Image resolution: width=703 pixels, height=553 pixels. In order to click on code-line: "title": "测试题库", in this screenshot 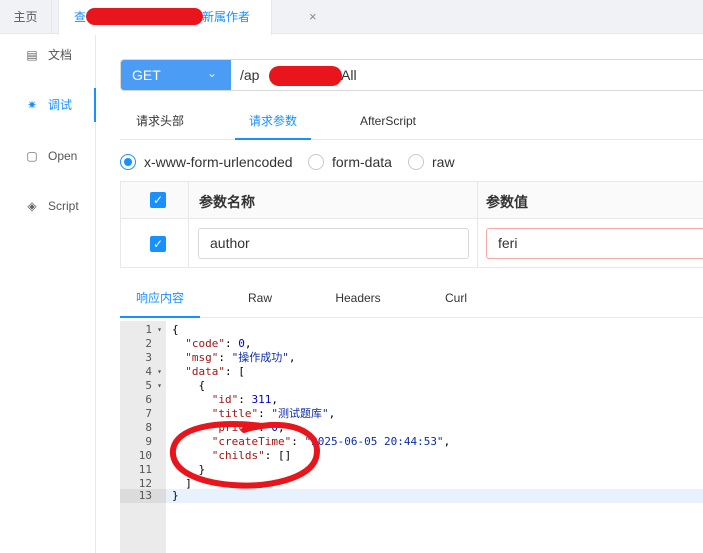, I will do `click(273, 413)`.